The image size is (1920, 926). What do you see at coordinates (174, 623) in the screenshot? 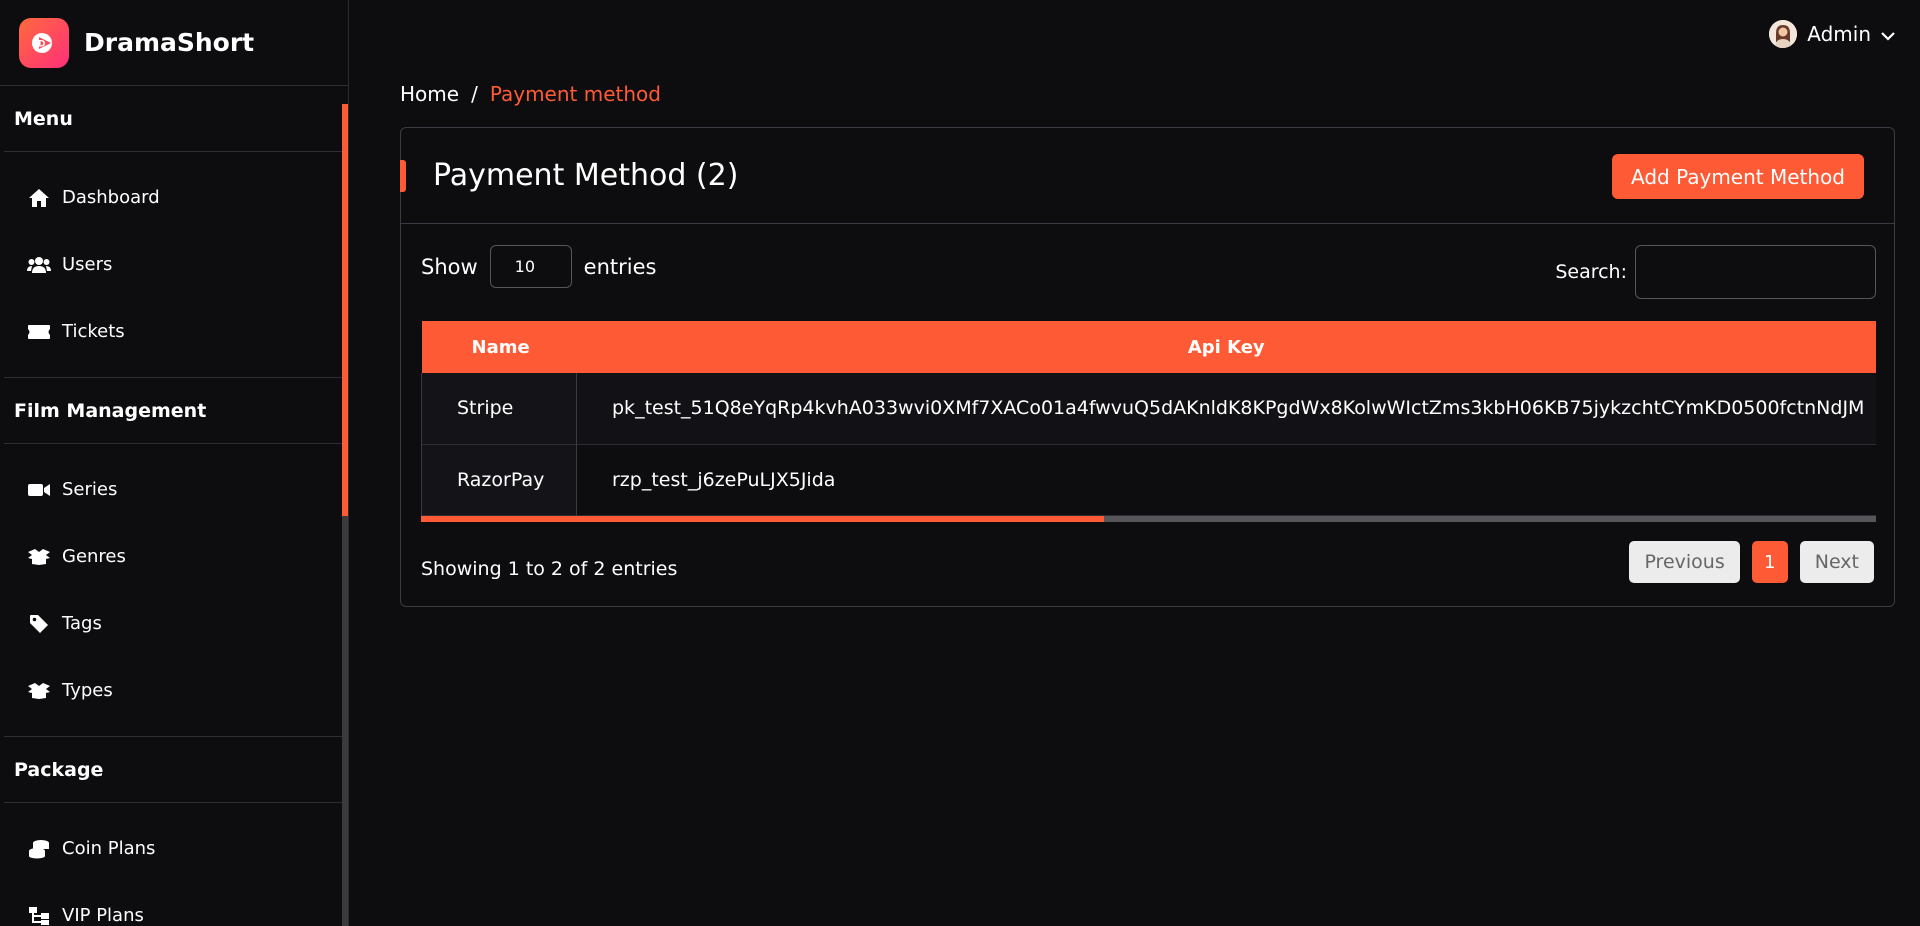
I see `sidebar-item-tags: Tags` at bounding box center [174, 623].